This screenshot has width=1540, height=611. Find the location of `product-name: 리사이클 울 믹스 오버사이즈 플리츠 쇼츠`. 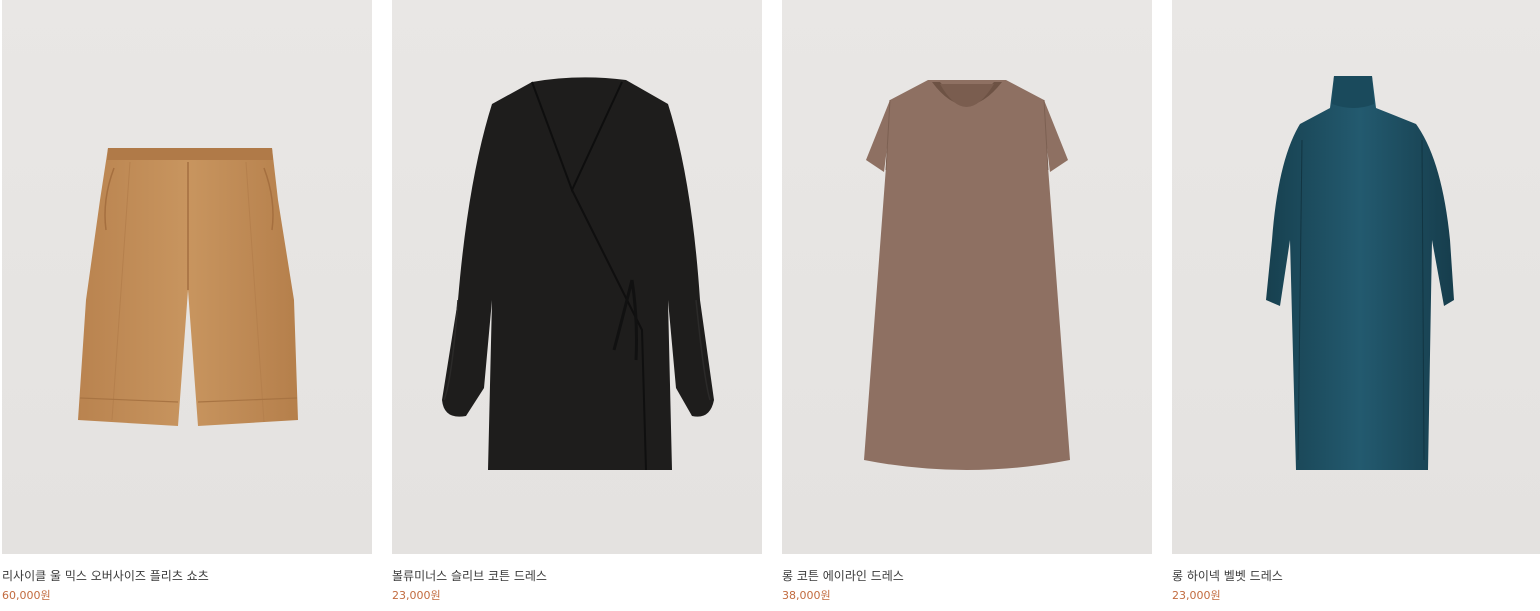

product-name: 리사이클 울 믹스 오버사이즈 플리츠 쇼츠 is located at coordinates (105, 576).